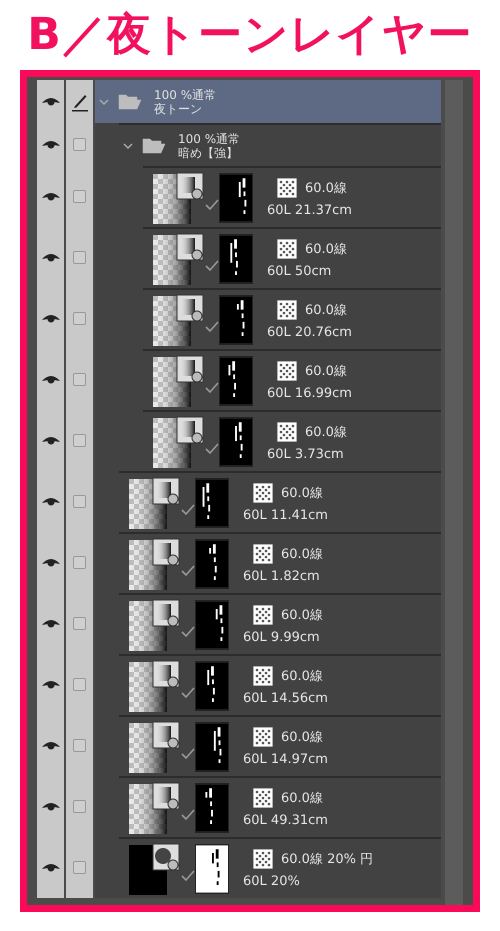 The height and width of the screenshot is (931, 500). I want to click on layer-name: 60L 9.99cm, so click(282, 637).